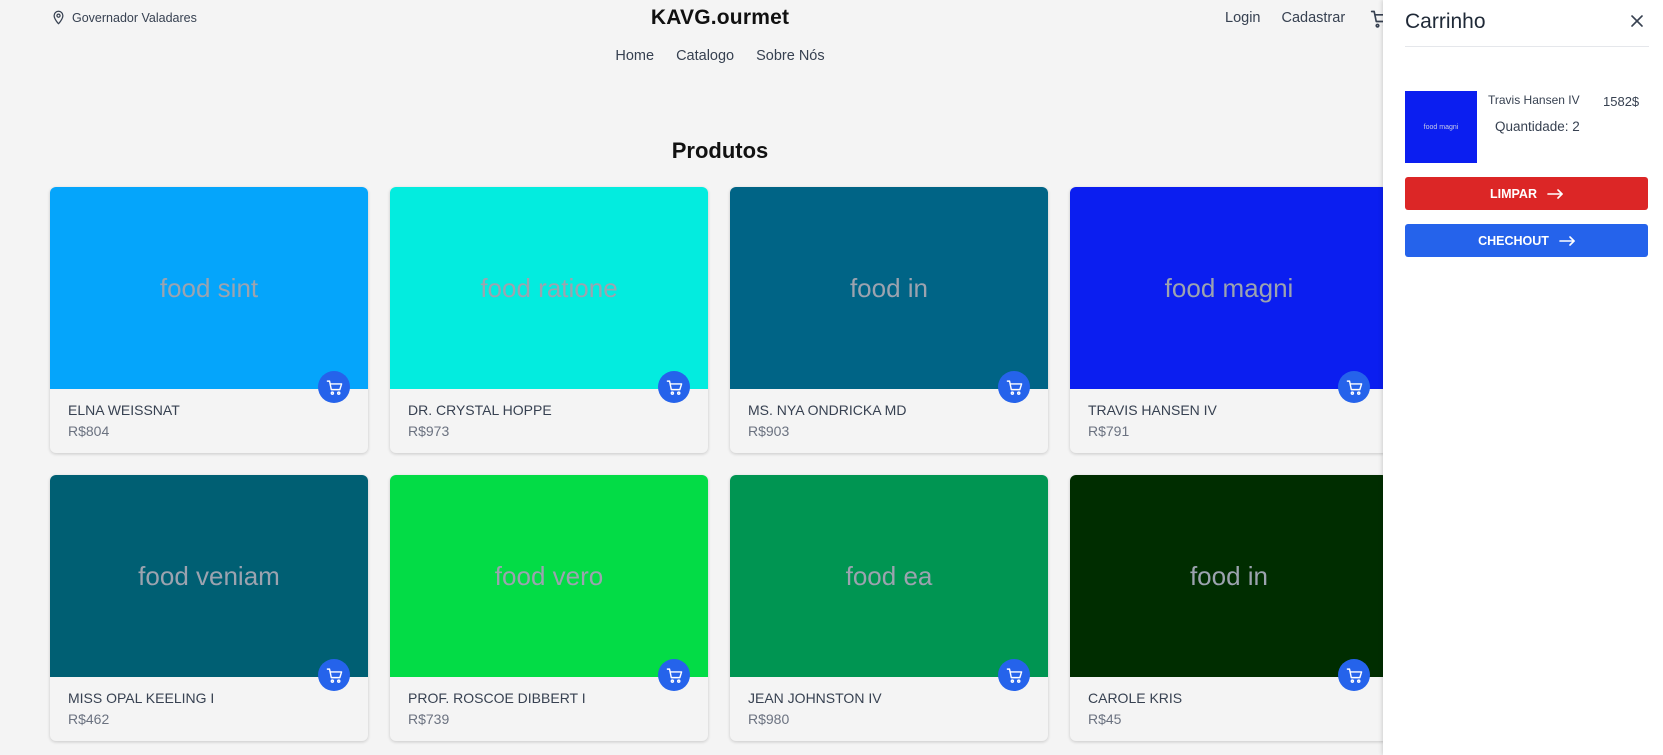 The height and width of the screenshot is (755, 1663). I want to click on product-card: food ratione DR. CRYSTAL HOPPE R$973, so click(549, 320).